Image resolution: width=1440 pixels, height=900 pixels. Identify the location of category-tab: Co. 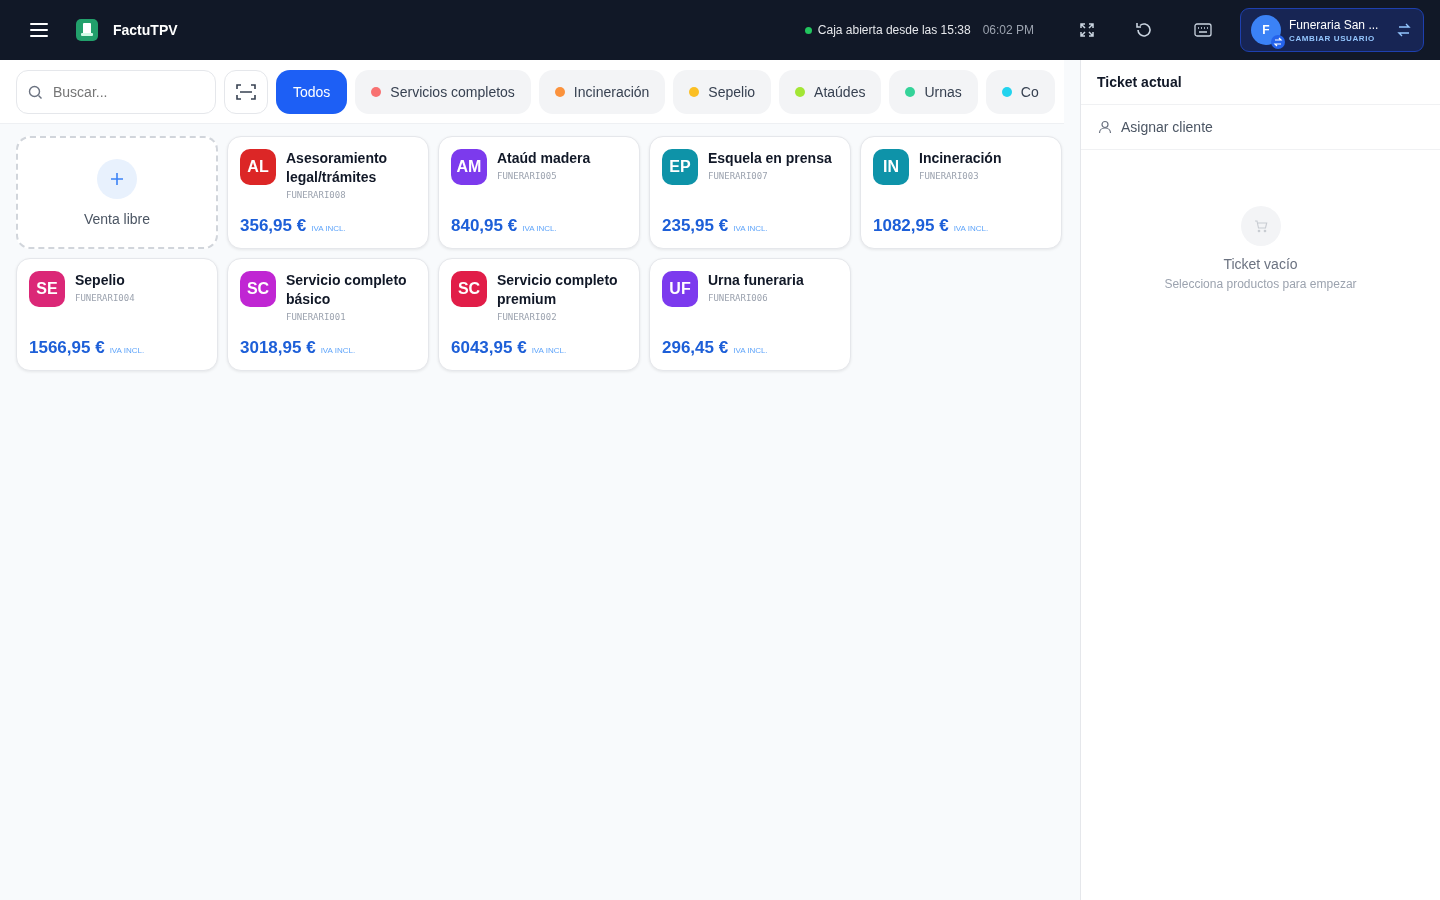
(1020, 91).